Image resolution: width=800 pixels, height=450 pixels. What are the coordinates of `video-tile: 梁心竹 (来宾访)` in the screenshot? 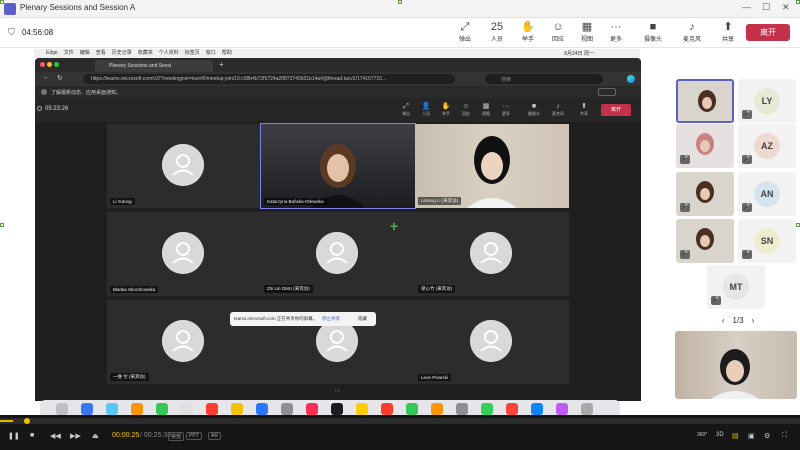 It's located at (492, 254).